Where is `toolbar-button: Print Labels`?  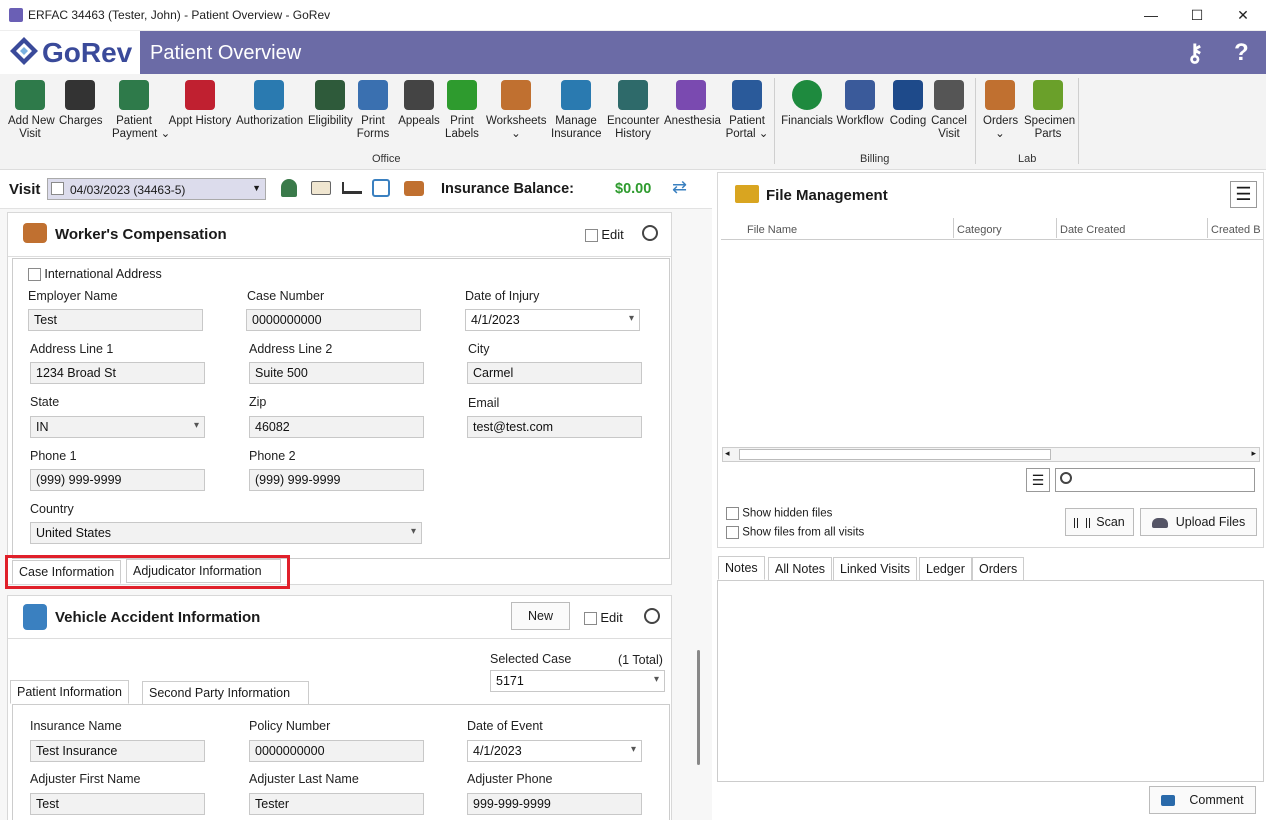 toolbar-button: Print Labels is located at coordinates (462, 109).